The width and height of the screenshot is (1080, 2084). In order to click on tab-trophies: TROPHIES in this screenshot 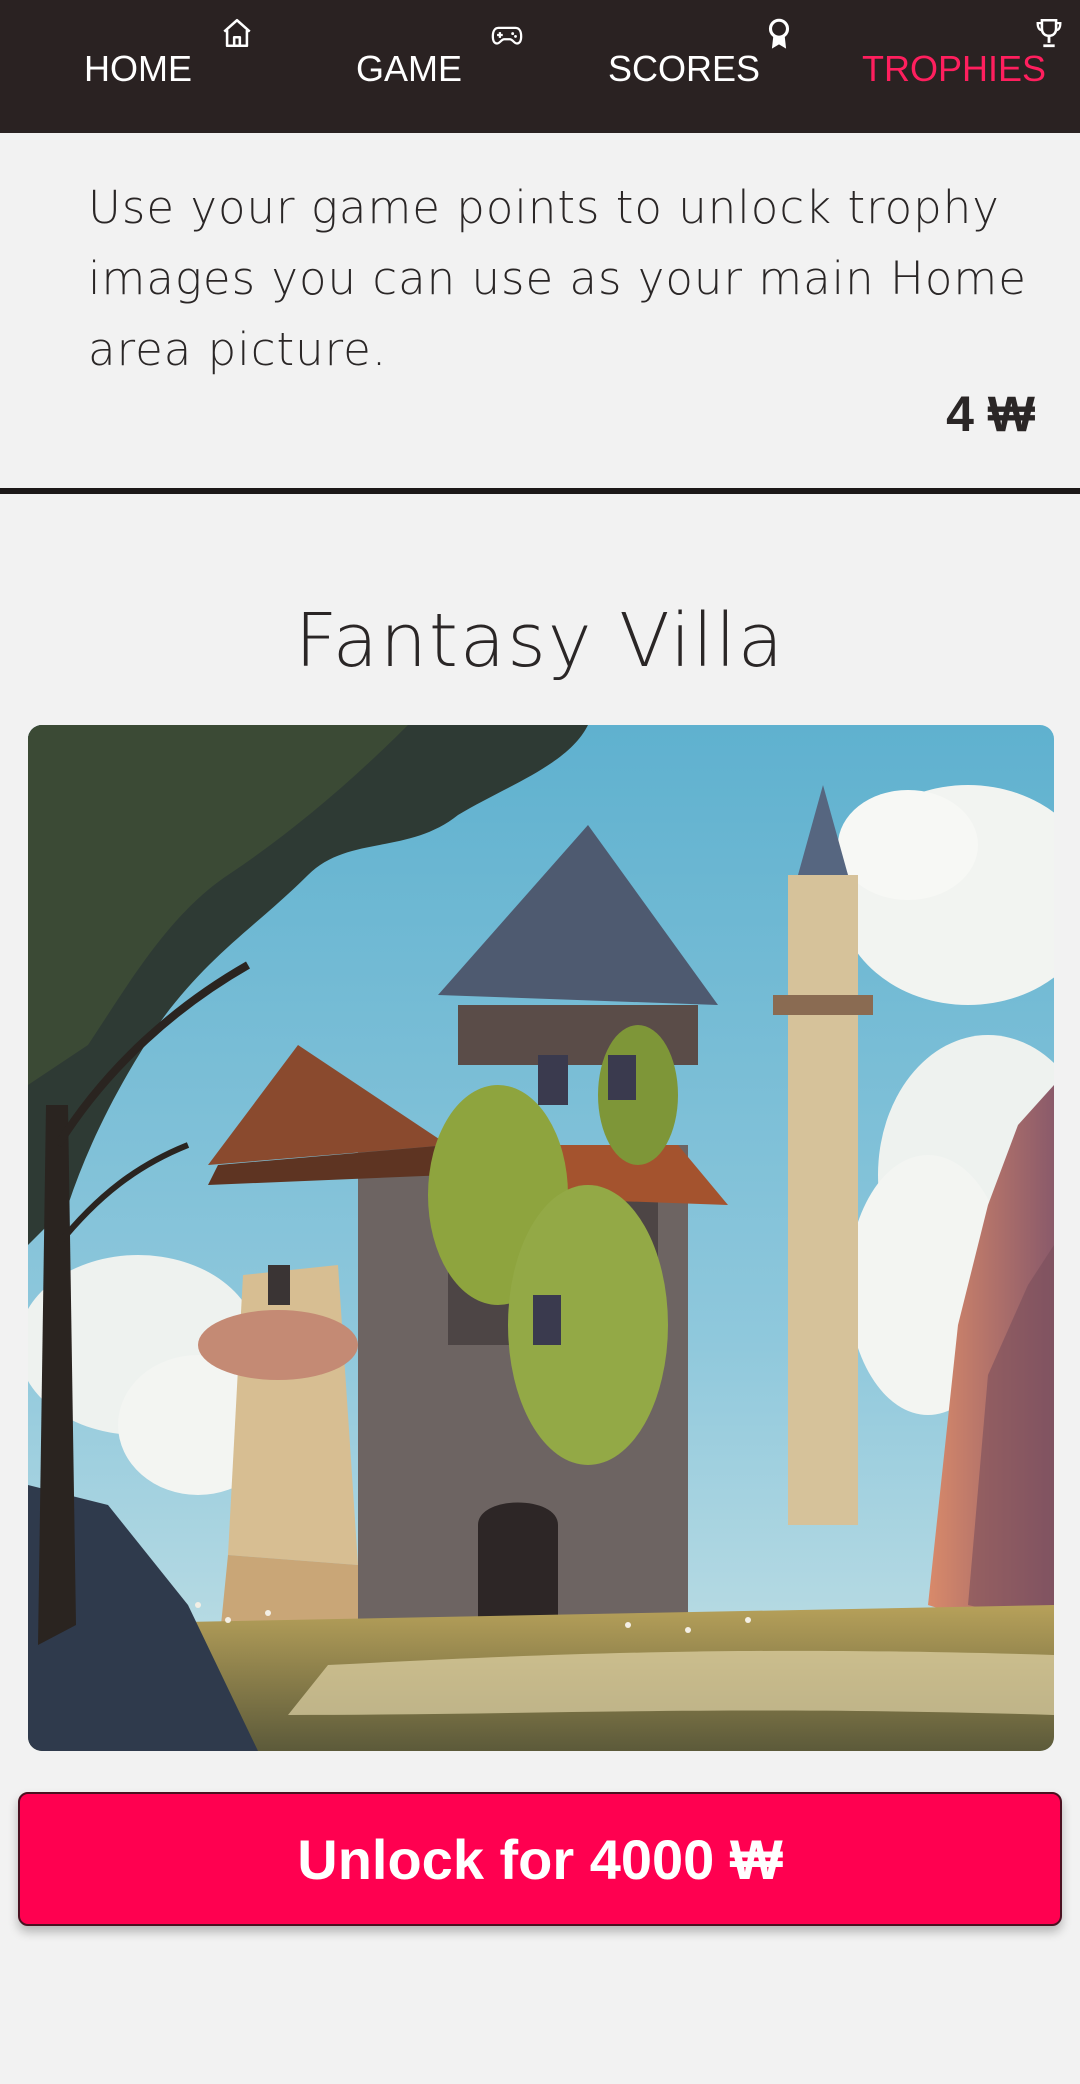, I will do `click(960, 66)`.